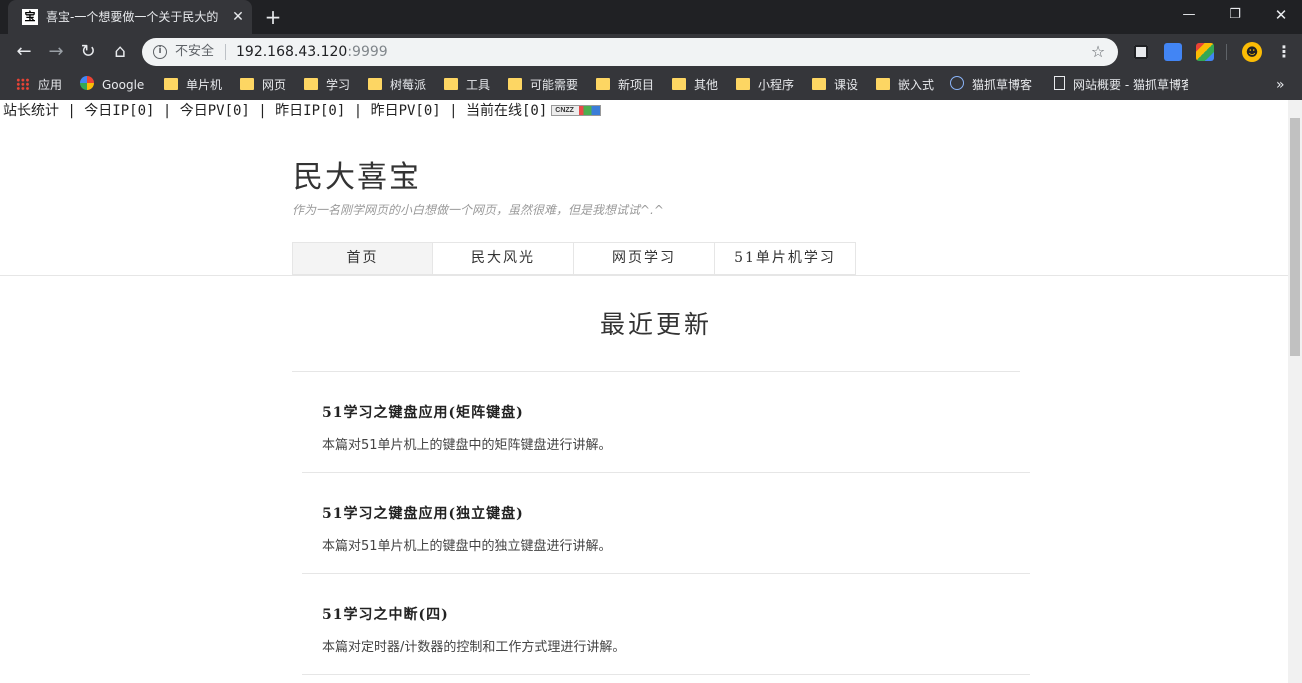  Describe the element at coordinates (1280, 85) in the screenshot. I see `chevron-double-right-icon: »` at that location.